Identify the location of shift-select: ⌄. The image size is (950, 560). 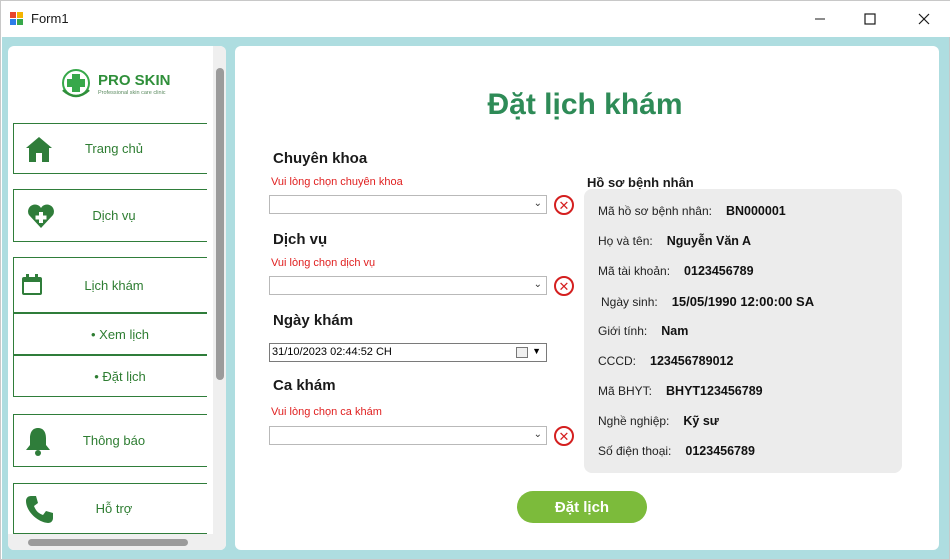
(408, 435).